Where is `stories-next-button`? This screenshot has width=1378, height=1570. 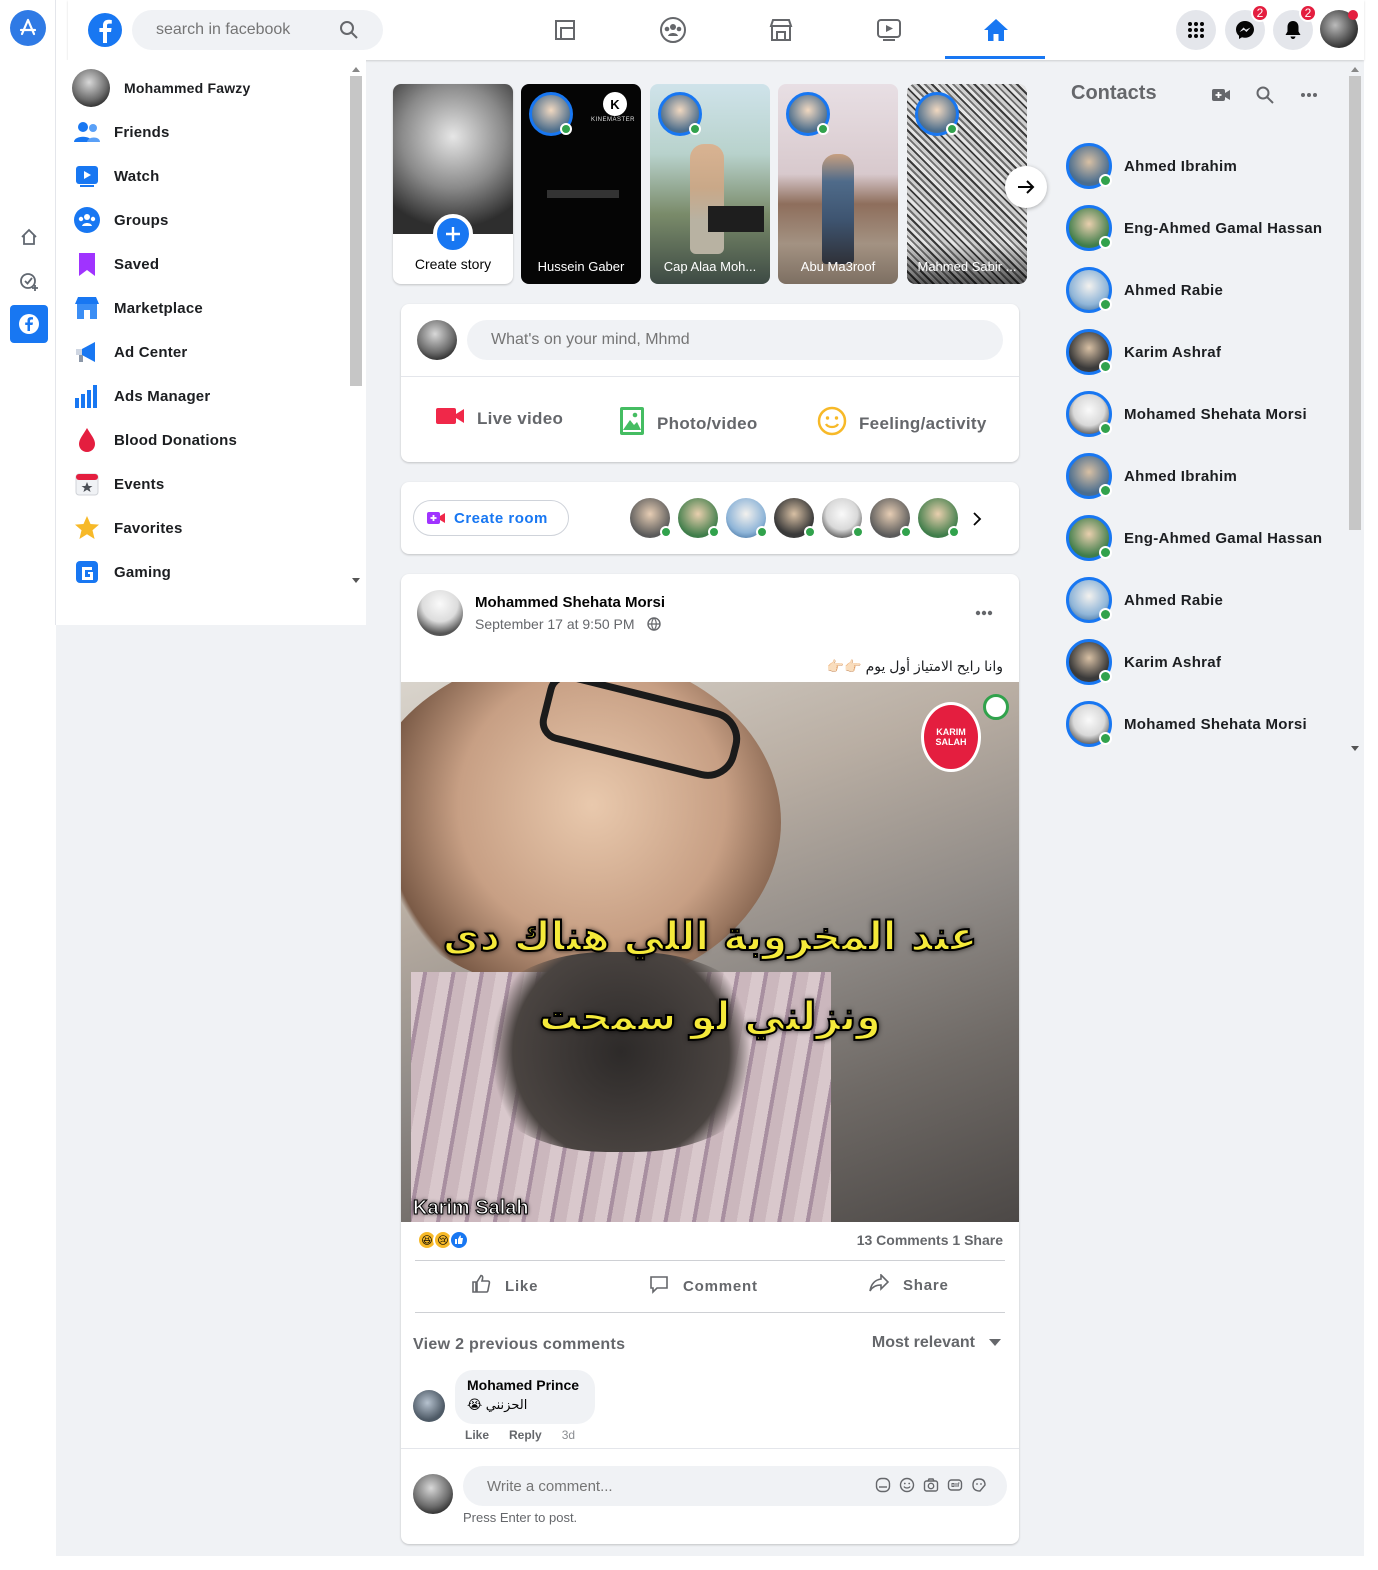
stories-next-button is located at coordinates (1026, 187).